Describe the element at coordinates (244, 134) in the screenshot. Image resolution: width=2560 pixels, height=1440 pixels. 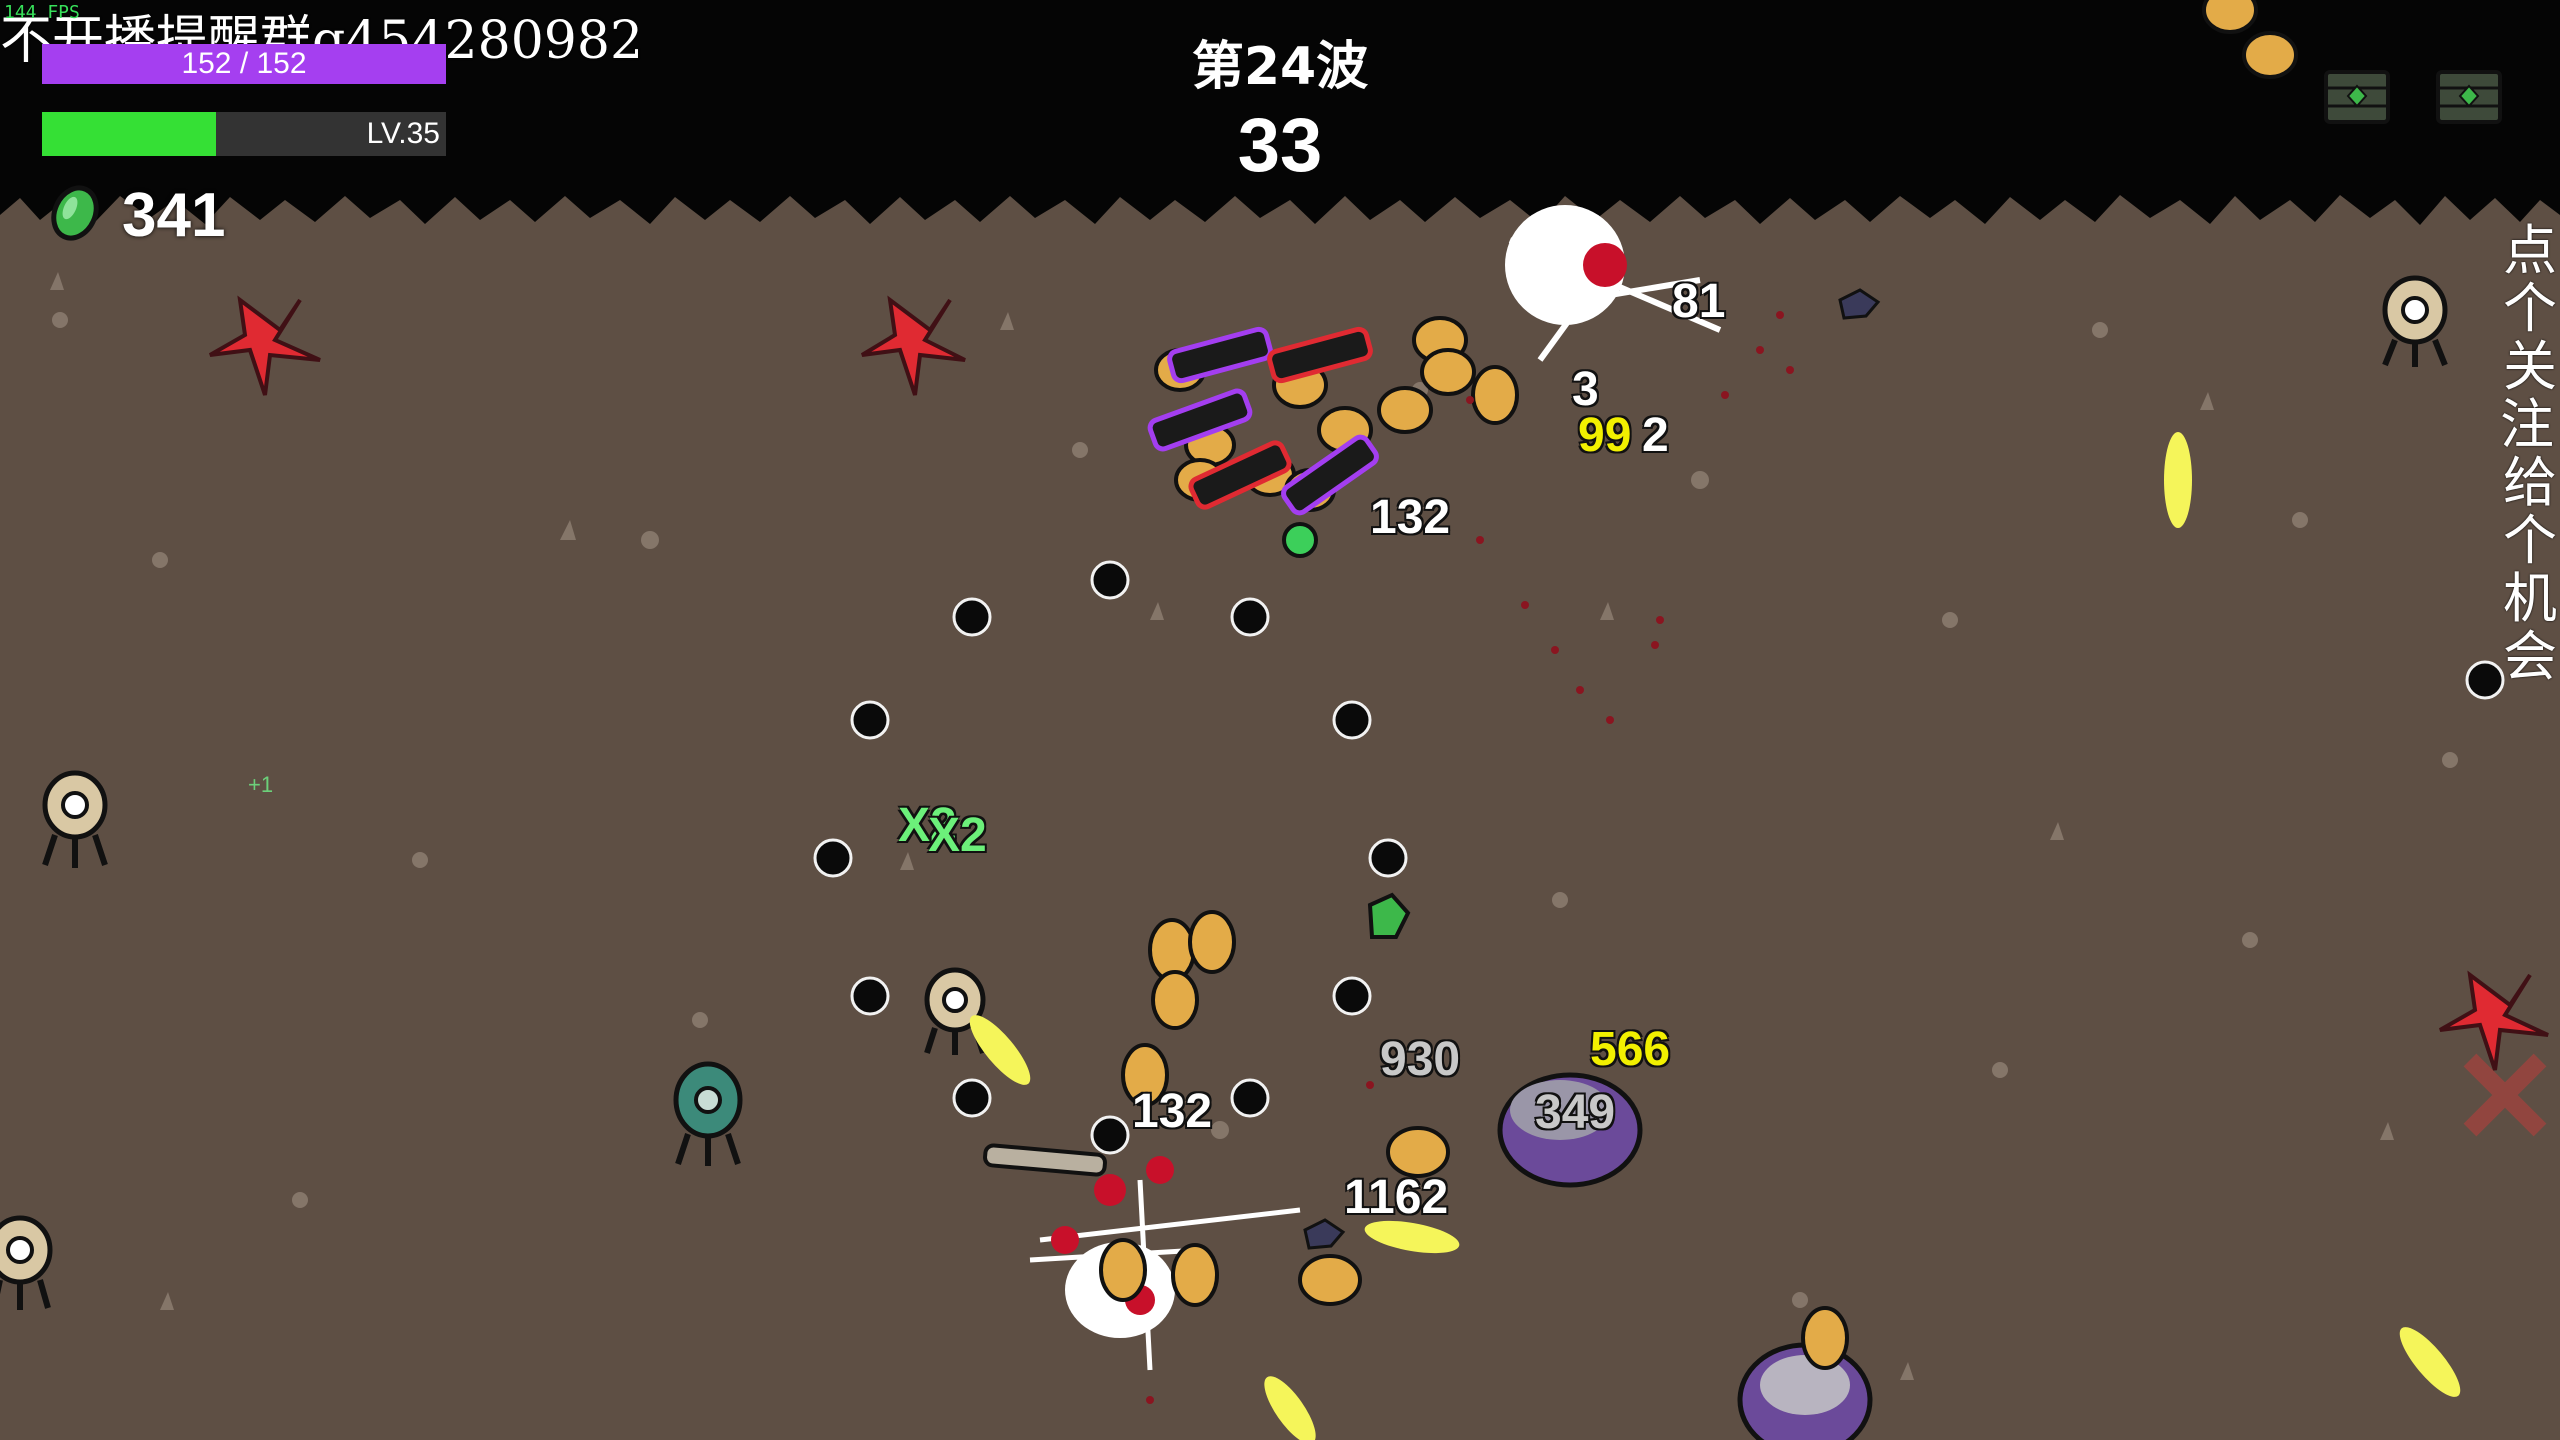
I see `experience-bar: LV.35` at that location.